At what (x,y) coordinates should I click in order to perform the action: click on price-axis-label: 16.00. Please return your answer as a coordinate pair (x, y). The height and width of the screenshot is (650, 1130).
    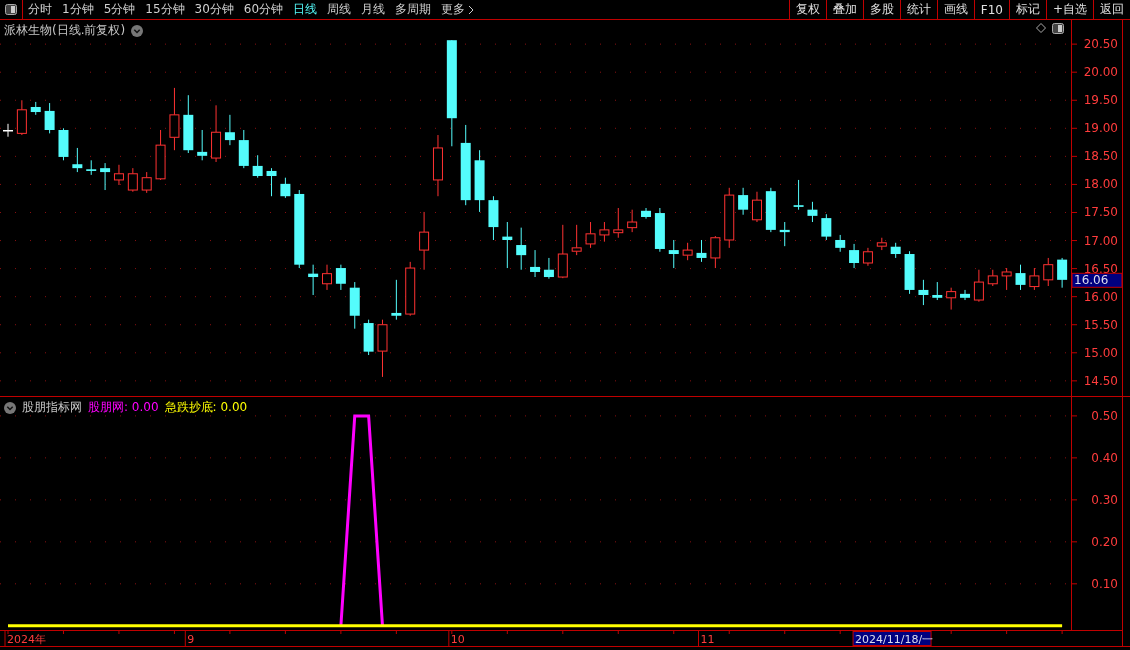
    Looking at the image, I should click on (1100, 296).